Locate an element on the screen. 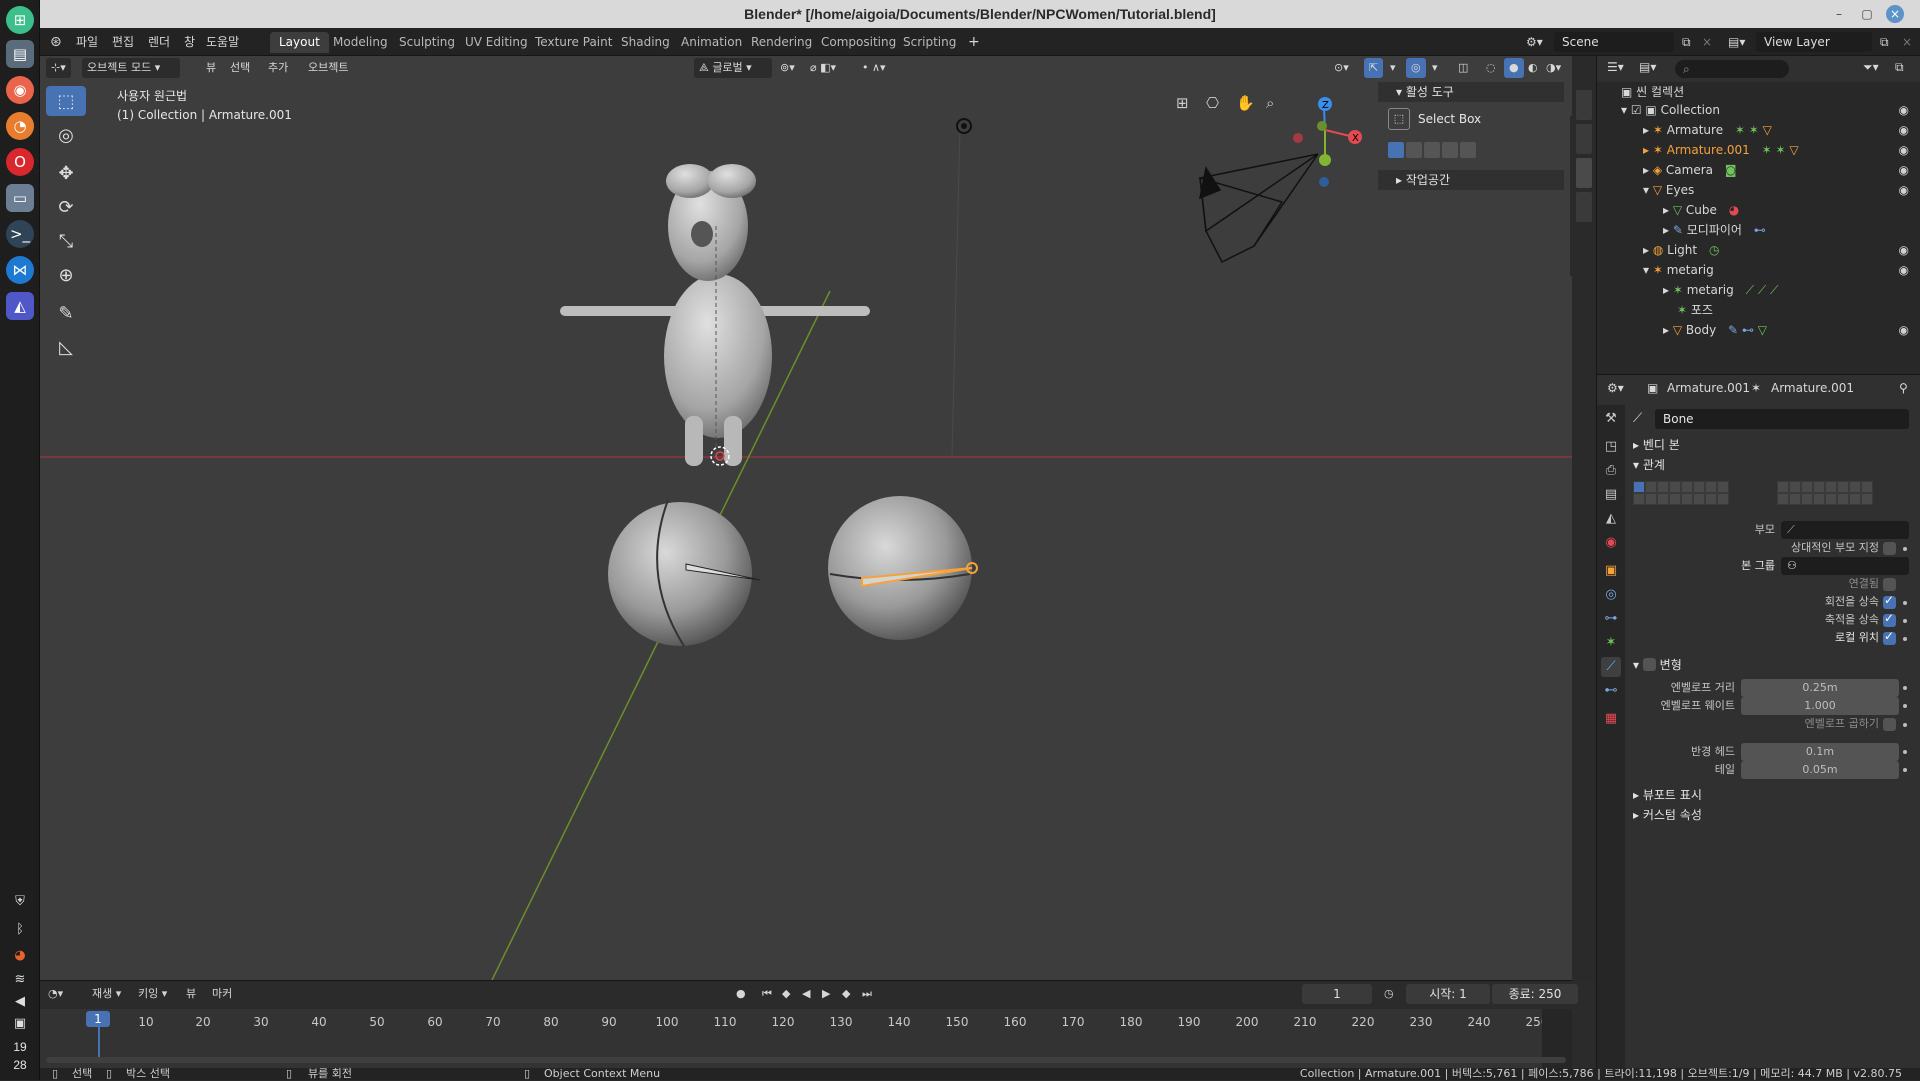 This screenshot has height=1081, width=1920. visibility-icon: ⊙▾ is located at coordinates (1341, 68).